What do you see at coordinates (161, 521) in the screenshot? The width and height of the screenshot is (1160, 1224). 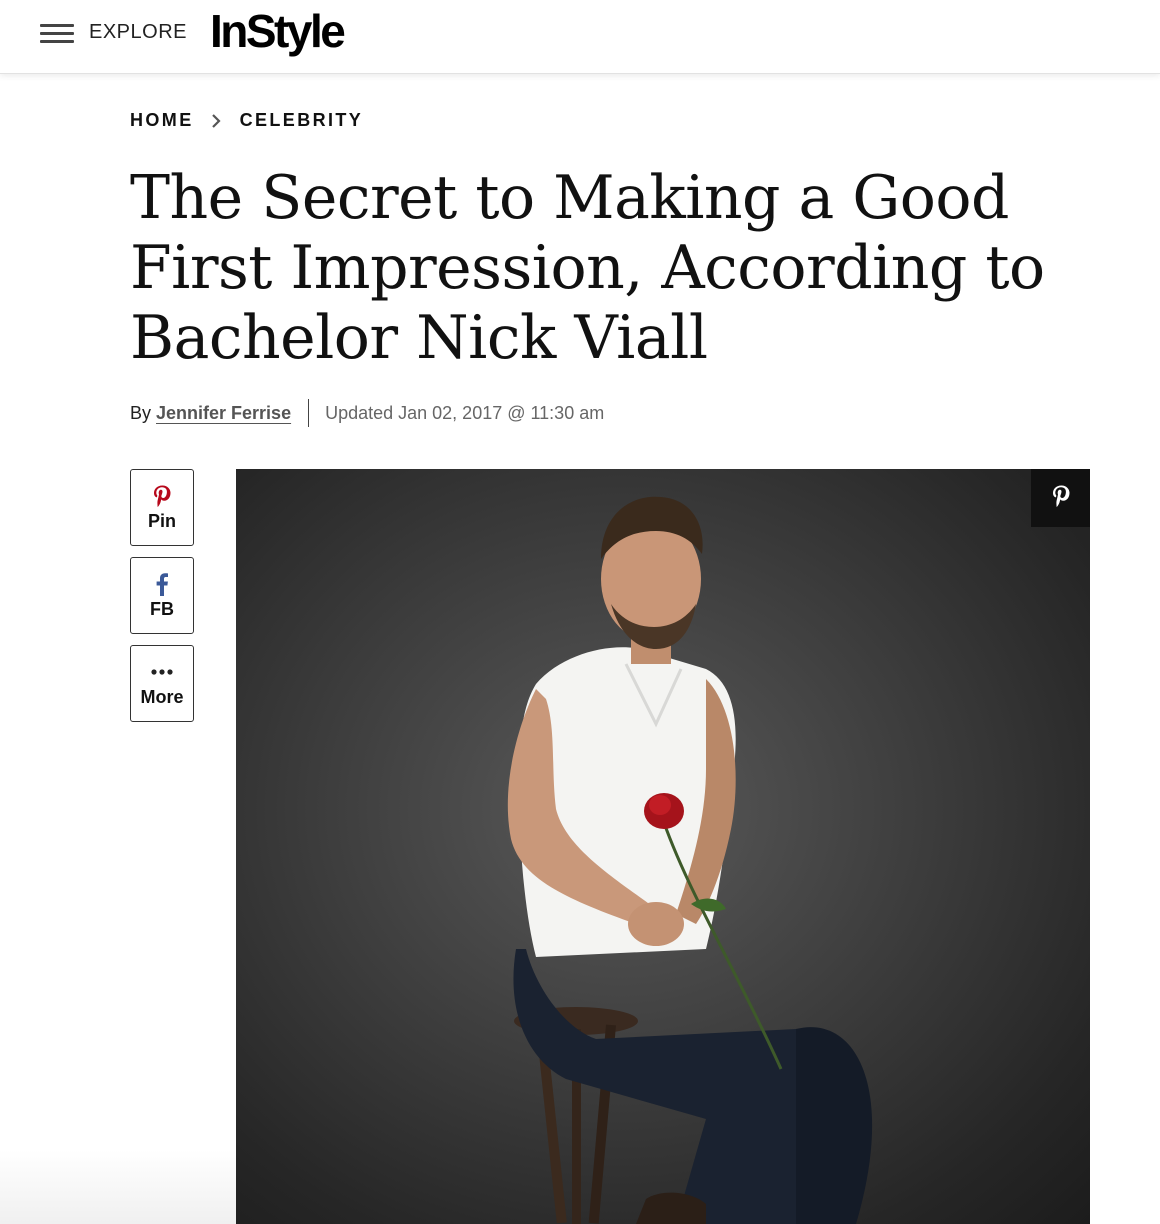 I see `pin-label: Pin` at bounding box center [161, 521].